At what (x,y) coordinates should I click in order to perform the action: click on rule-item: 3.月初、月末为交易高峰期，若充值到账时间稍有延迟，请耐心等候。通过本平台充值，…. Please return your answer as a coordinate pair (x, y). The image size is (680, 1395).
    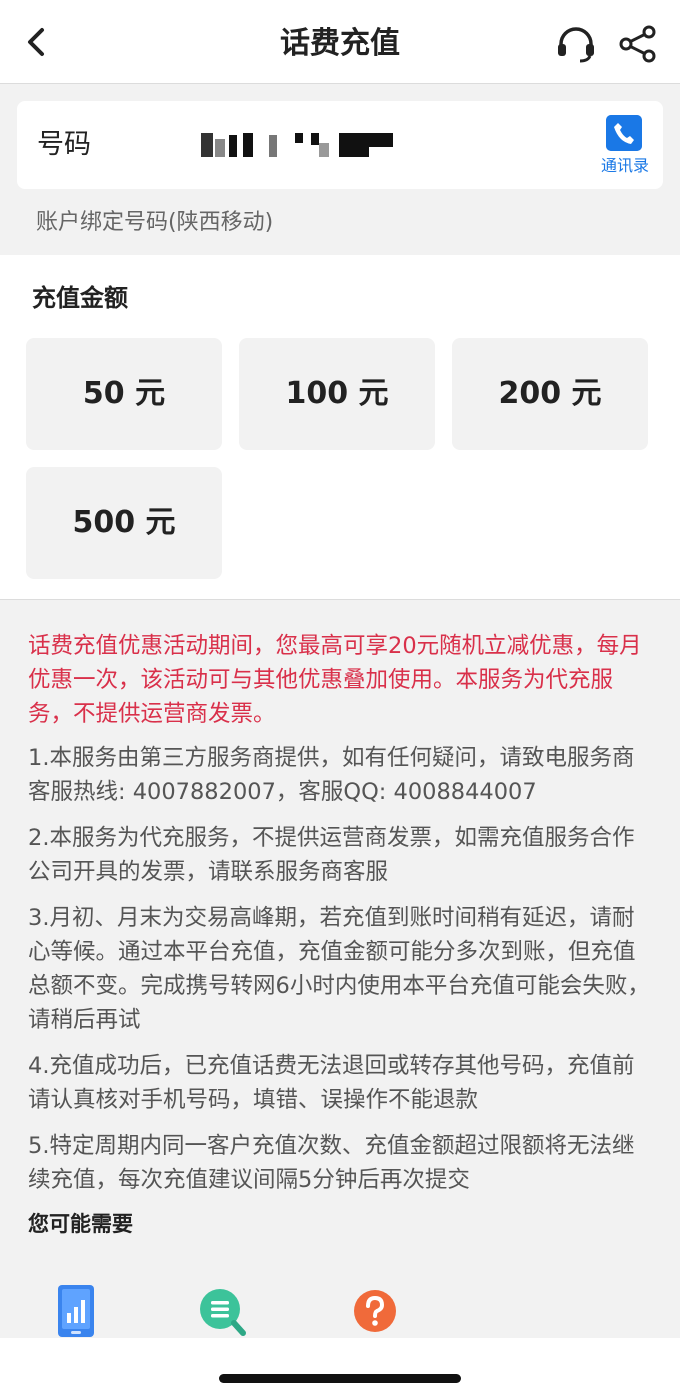
    Looking at the image, I should click on (339, 969).